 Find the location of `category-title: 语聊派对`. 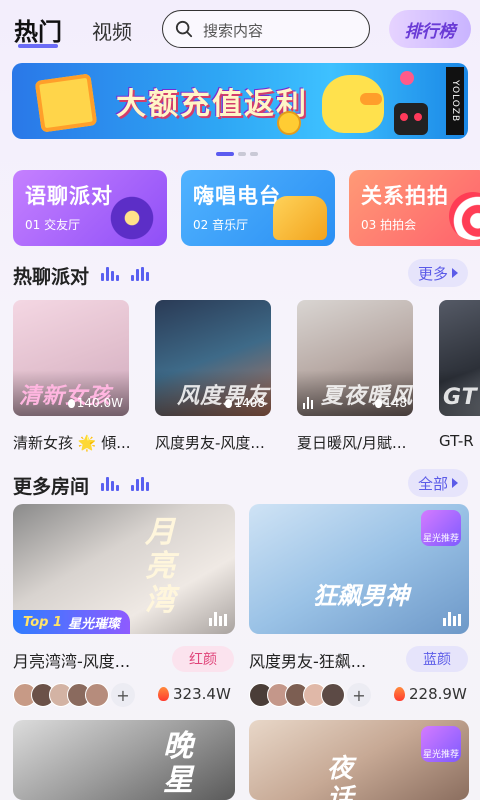

category-title: 语聊派对 is located at coordinates (69, 196).